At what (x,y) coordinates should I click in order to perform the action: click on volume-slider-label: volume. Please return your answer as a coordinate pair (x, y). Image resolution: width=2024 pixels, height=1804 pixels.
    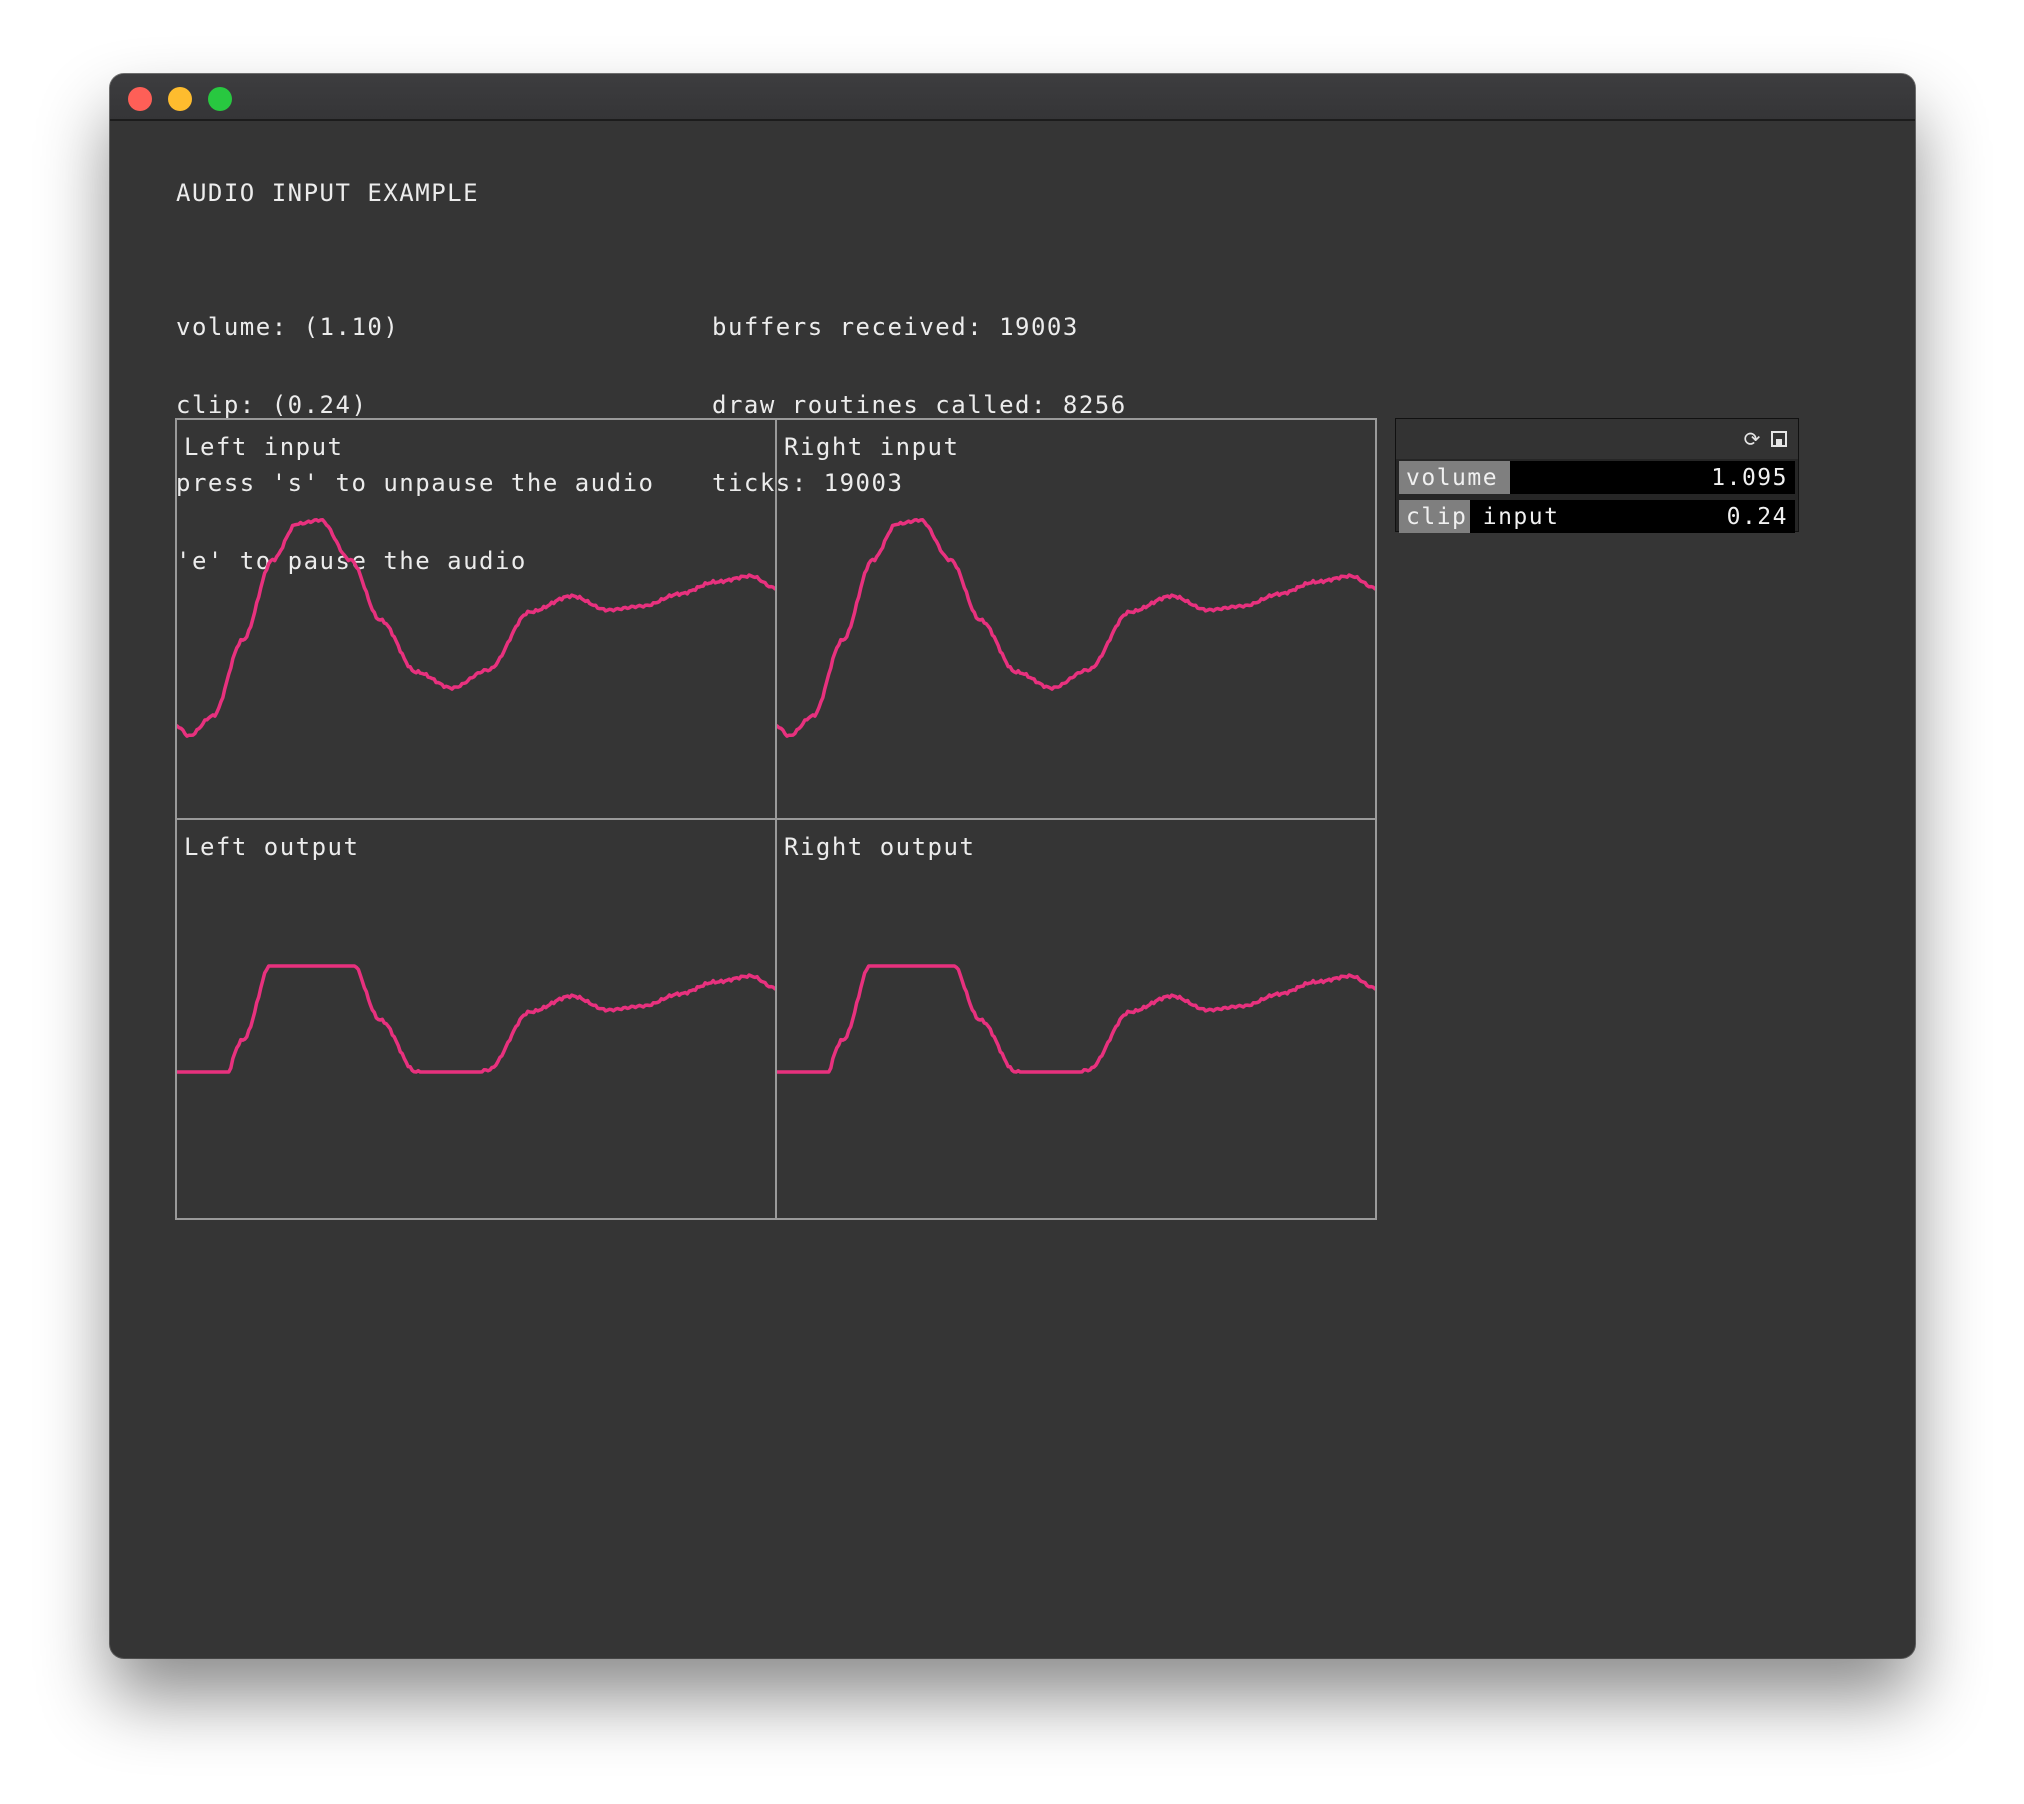
    Looking at the image, I should click on (1452, 478).